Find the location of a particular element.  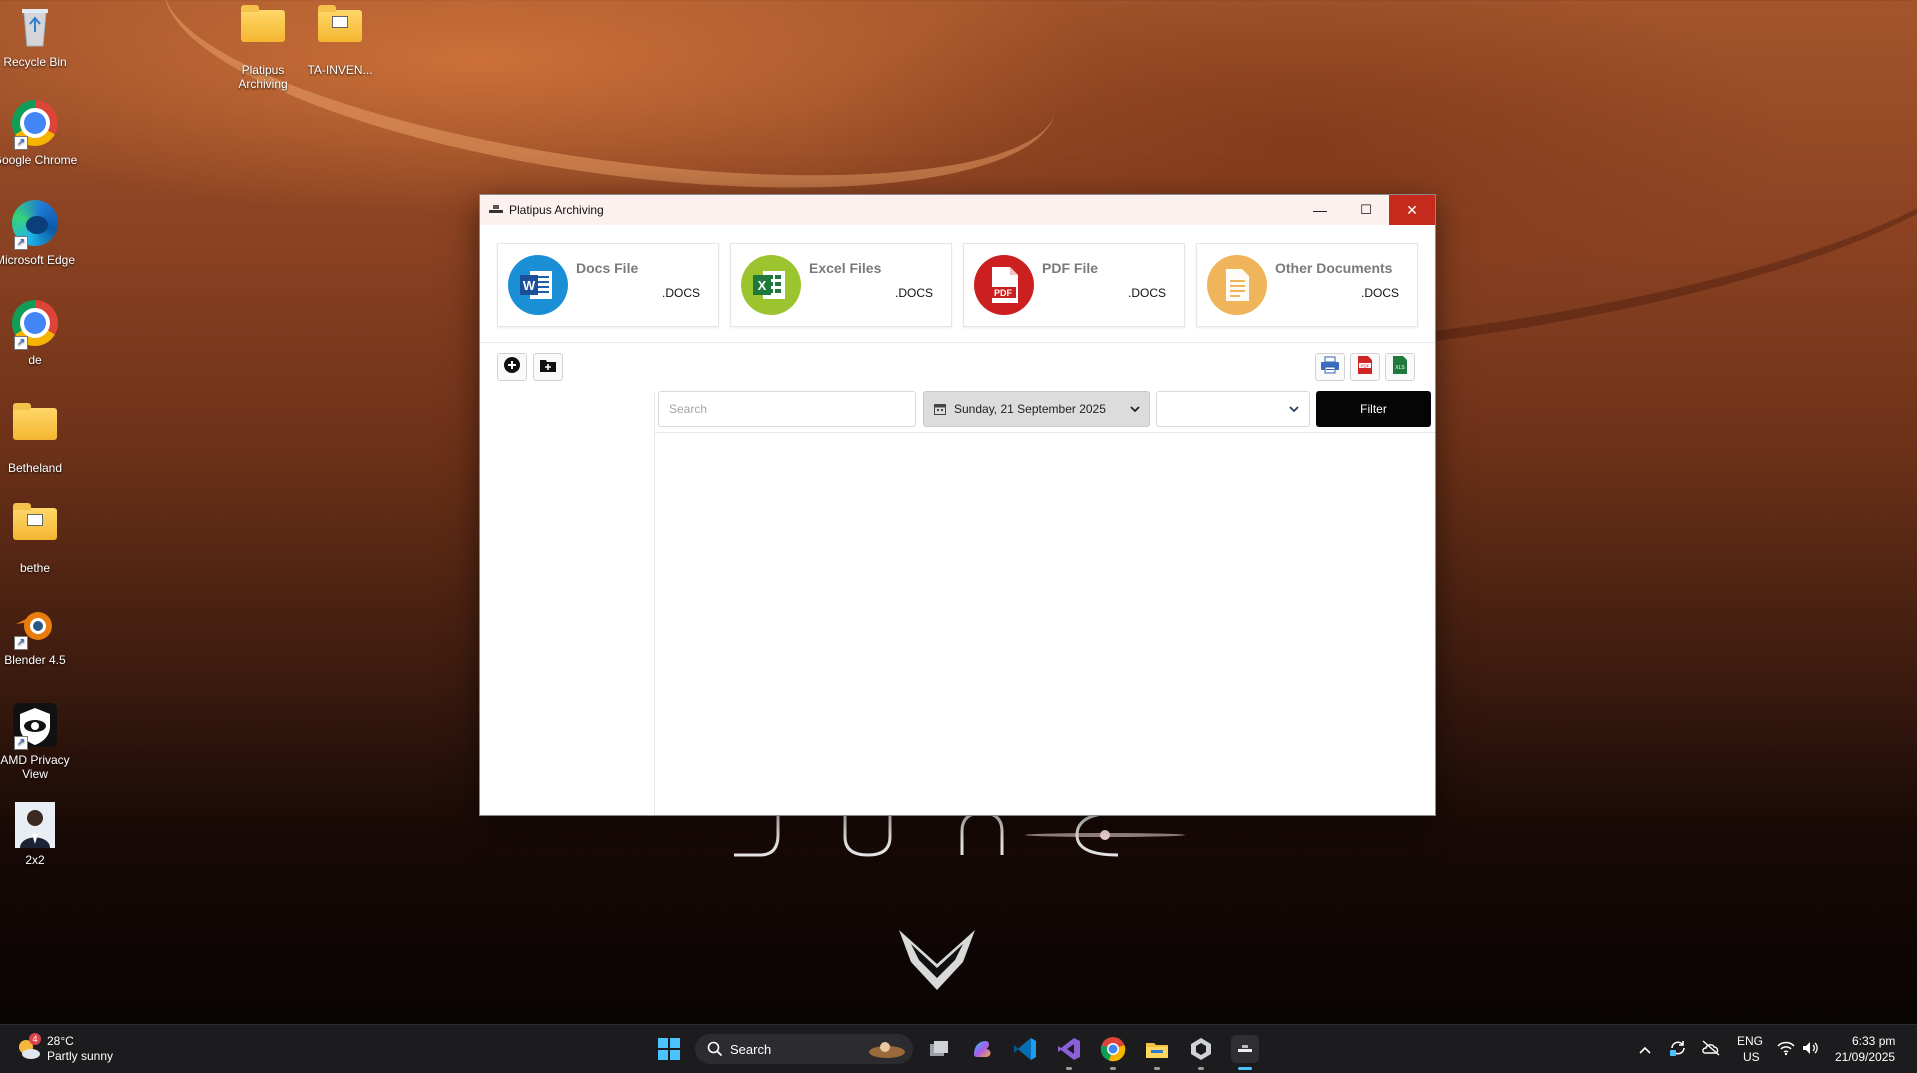

active-indicator is located at coordinates (1245, 1068).